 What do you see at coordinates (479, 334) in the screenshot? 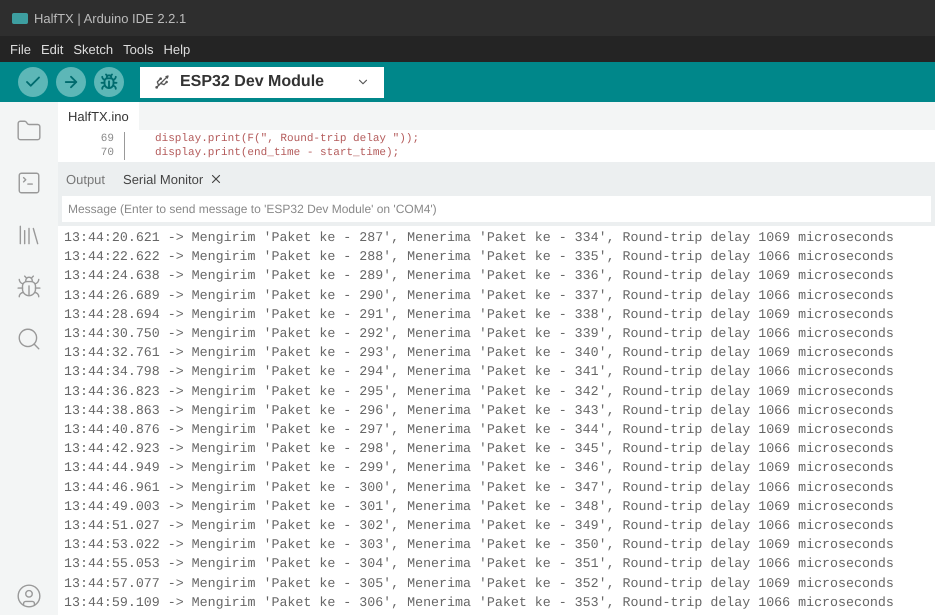
I see `log-line: 13:44:30.750 -> Mengirim 'Paket ke - 292', Menerima 'Paket ke - 339', Round-trip delay 1066 microseconds` at bounding box center [479, 334].